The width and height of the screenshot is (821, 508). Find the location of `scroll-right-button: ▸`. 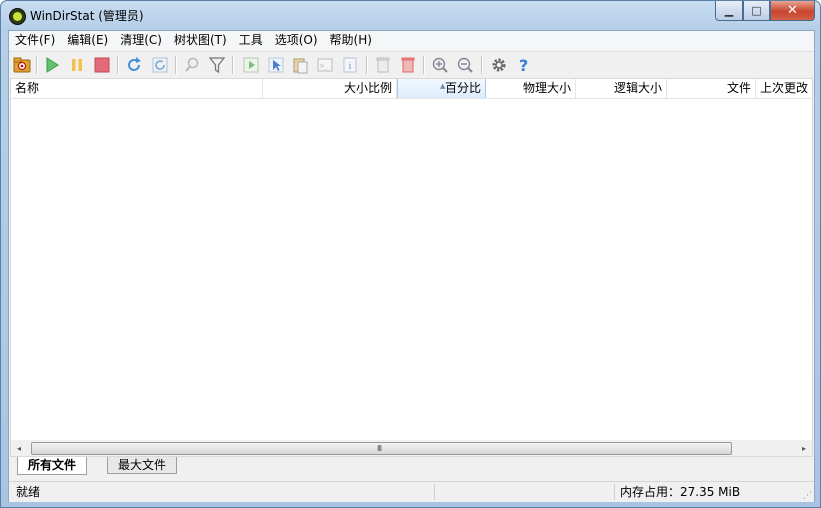

scroll-right-button: ▸ is located at coordinates (804, 448).